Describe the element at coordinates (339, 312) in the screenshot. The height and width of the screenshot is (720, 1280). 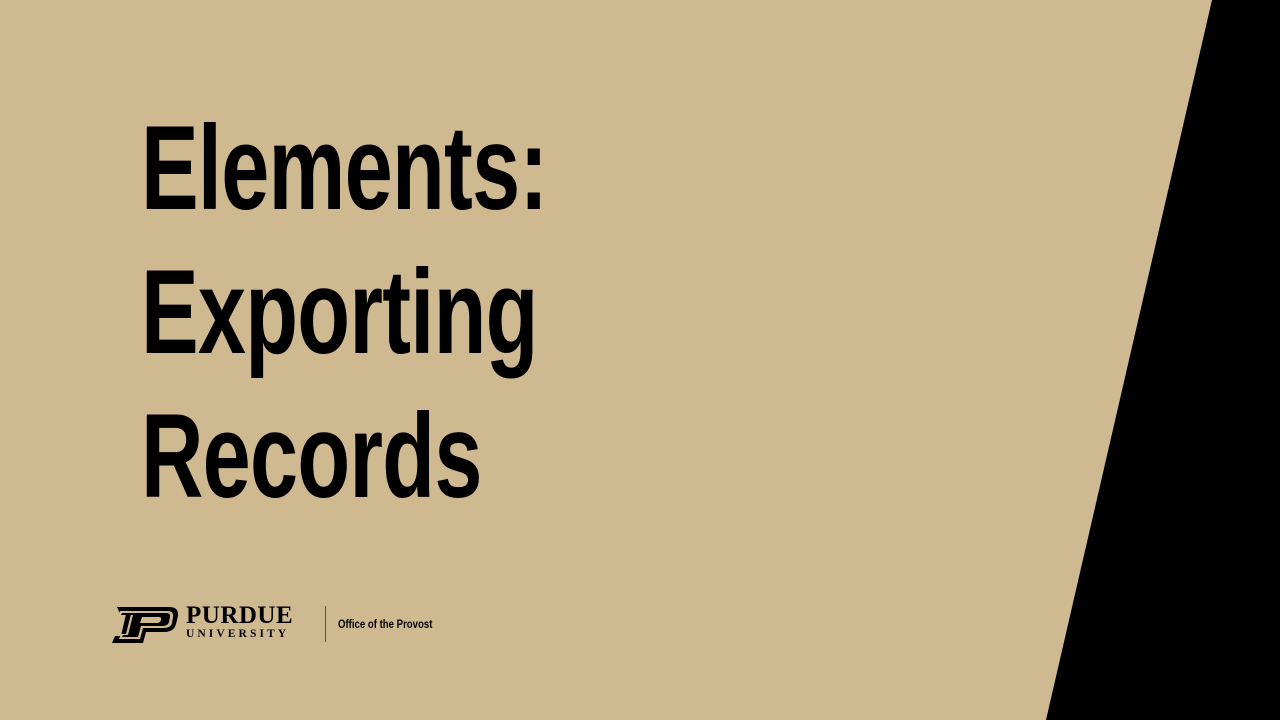
I see `title-line-2: Exporting` at that location.